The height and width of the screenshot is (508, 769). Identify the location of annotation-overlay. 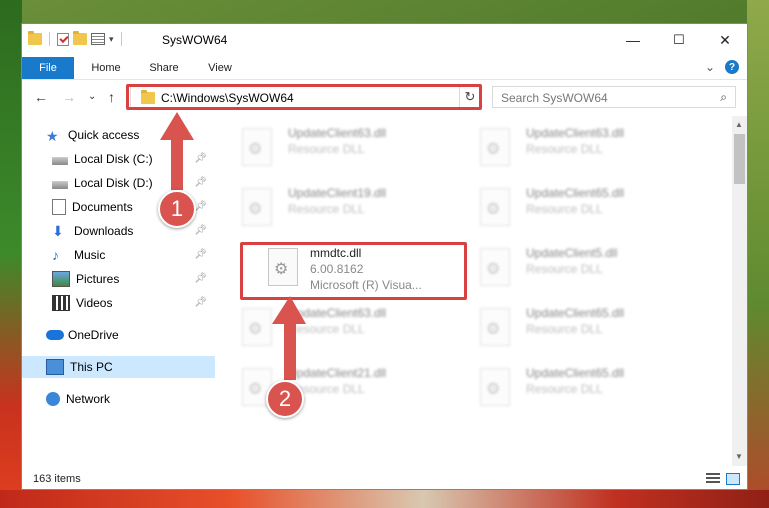
(233, 246).